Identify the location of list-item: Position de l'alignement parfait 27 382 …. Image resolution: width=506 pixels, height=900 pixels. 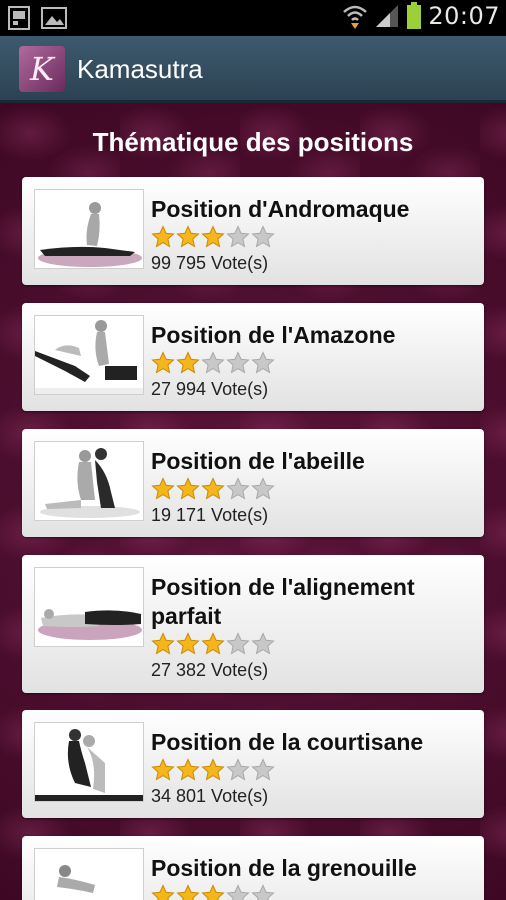
(253, 624).